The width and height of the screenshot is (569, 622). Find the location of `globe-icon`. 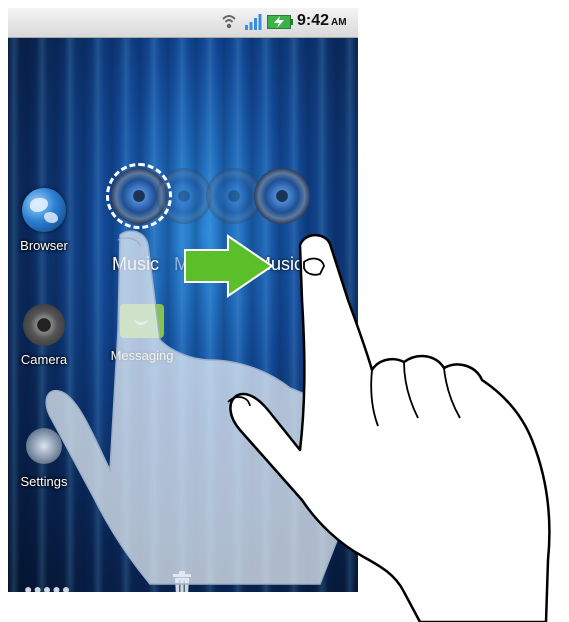

globe-icon is located at coordinates (44, 210).